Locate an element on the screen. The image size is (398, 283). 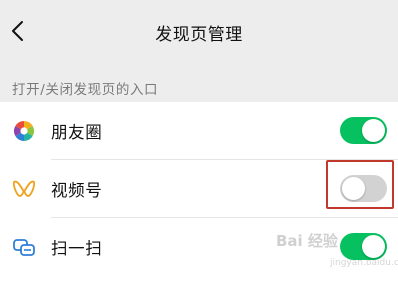
scan-icon is located at coordinates (24, 247).